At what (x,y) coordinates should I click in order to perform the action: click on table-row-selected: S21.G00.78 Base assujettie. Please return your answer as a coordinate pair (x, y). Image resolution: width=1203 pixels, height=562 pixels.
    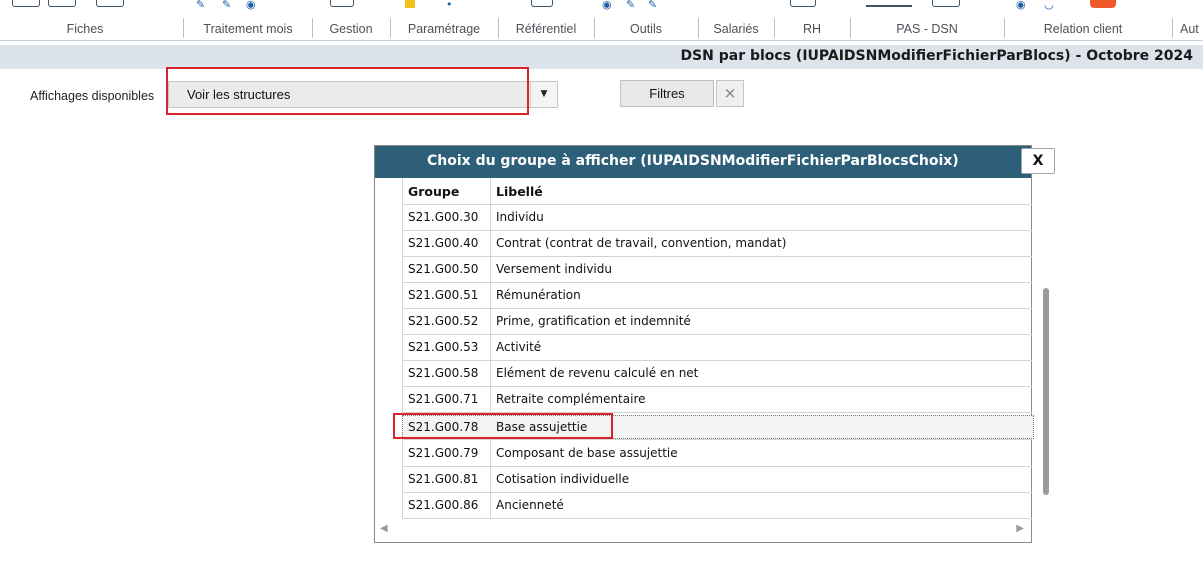
    Looking at the image, I should click on (704, 427).